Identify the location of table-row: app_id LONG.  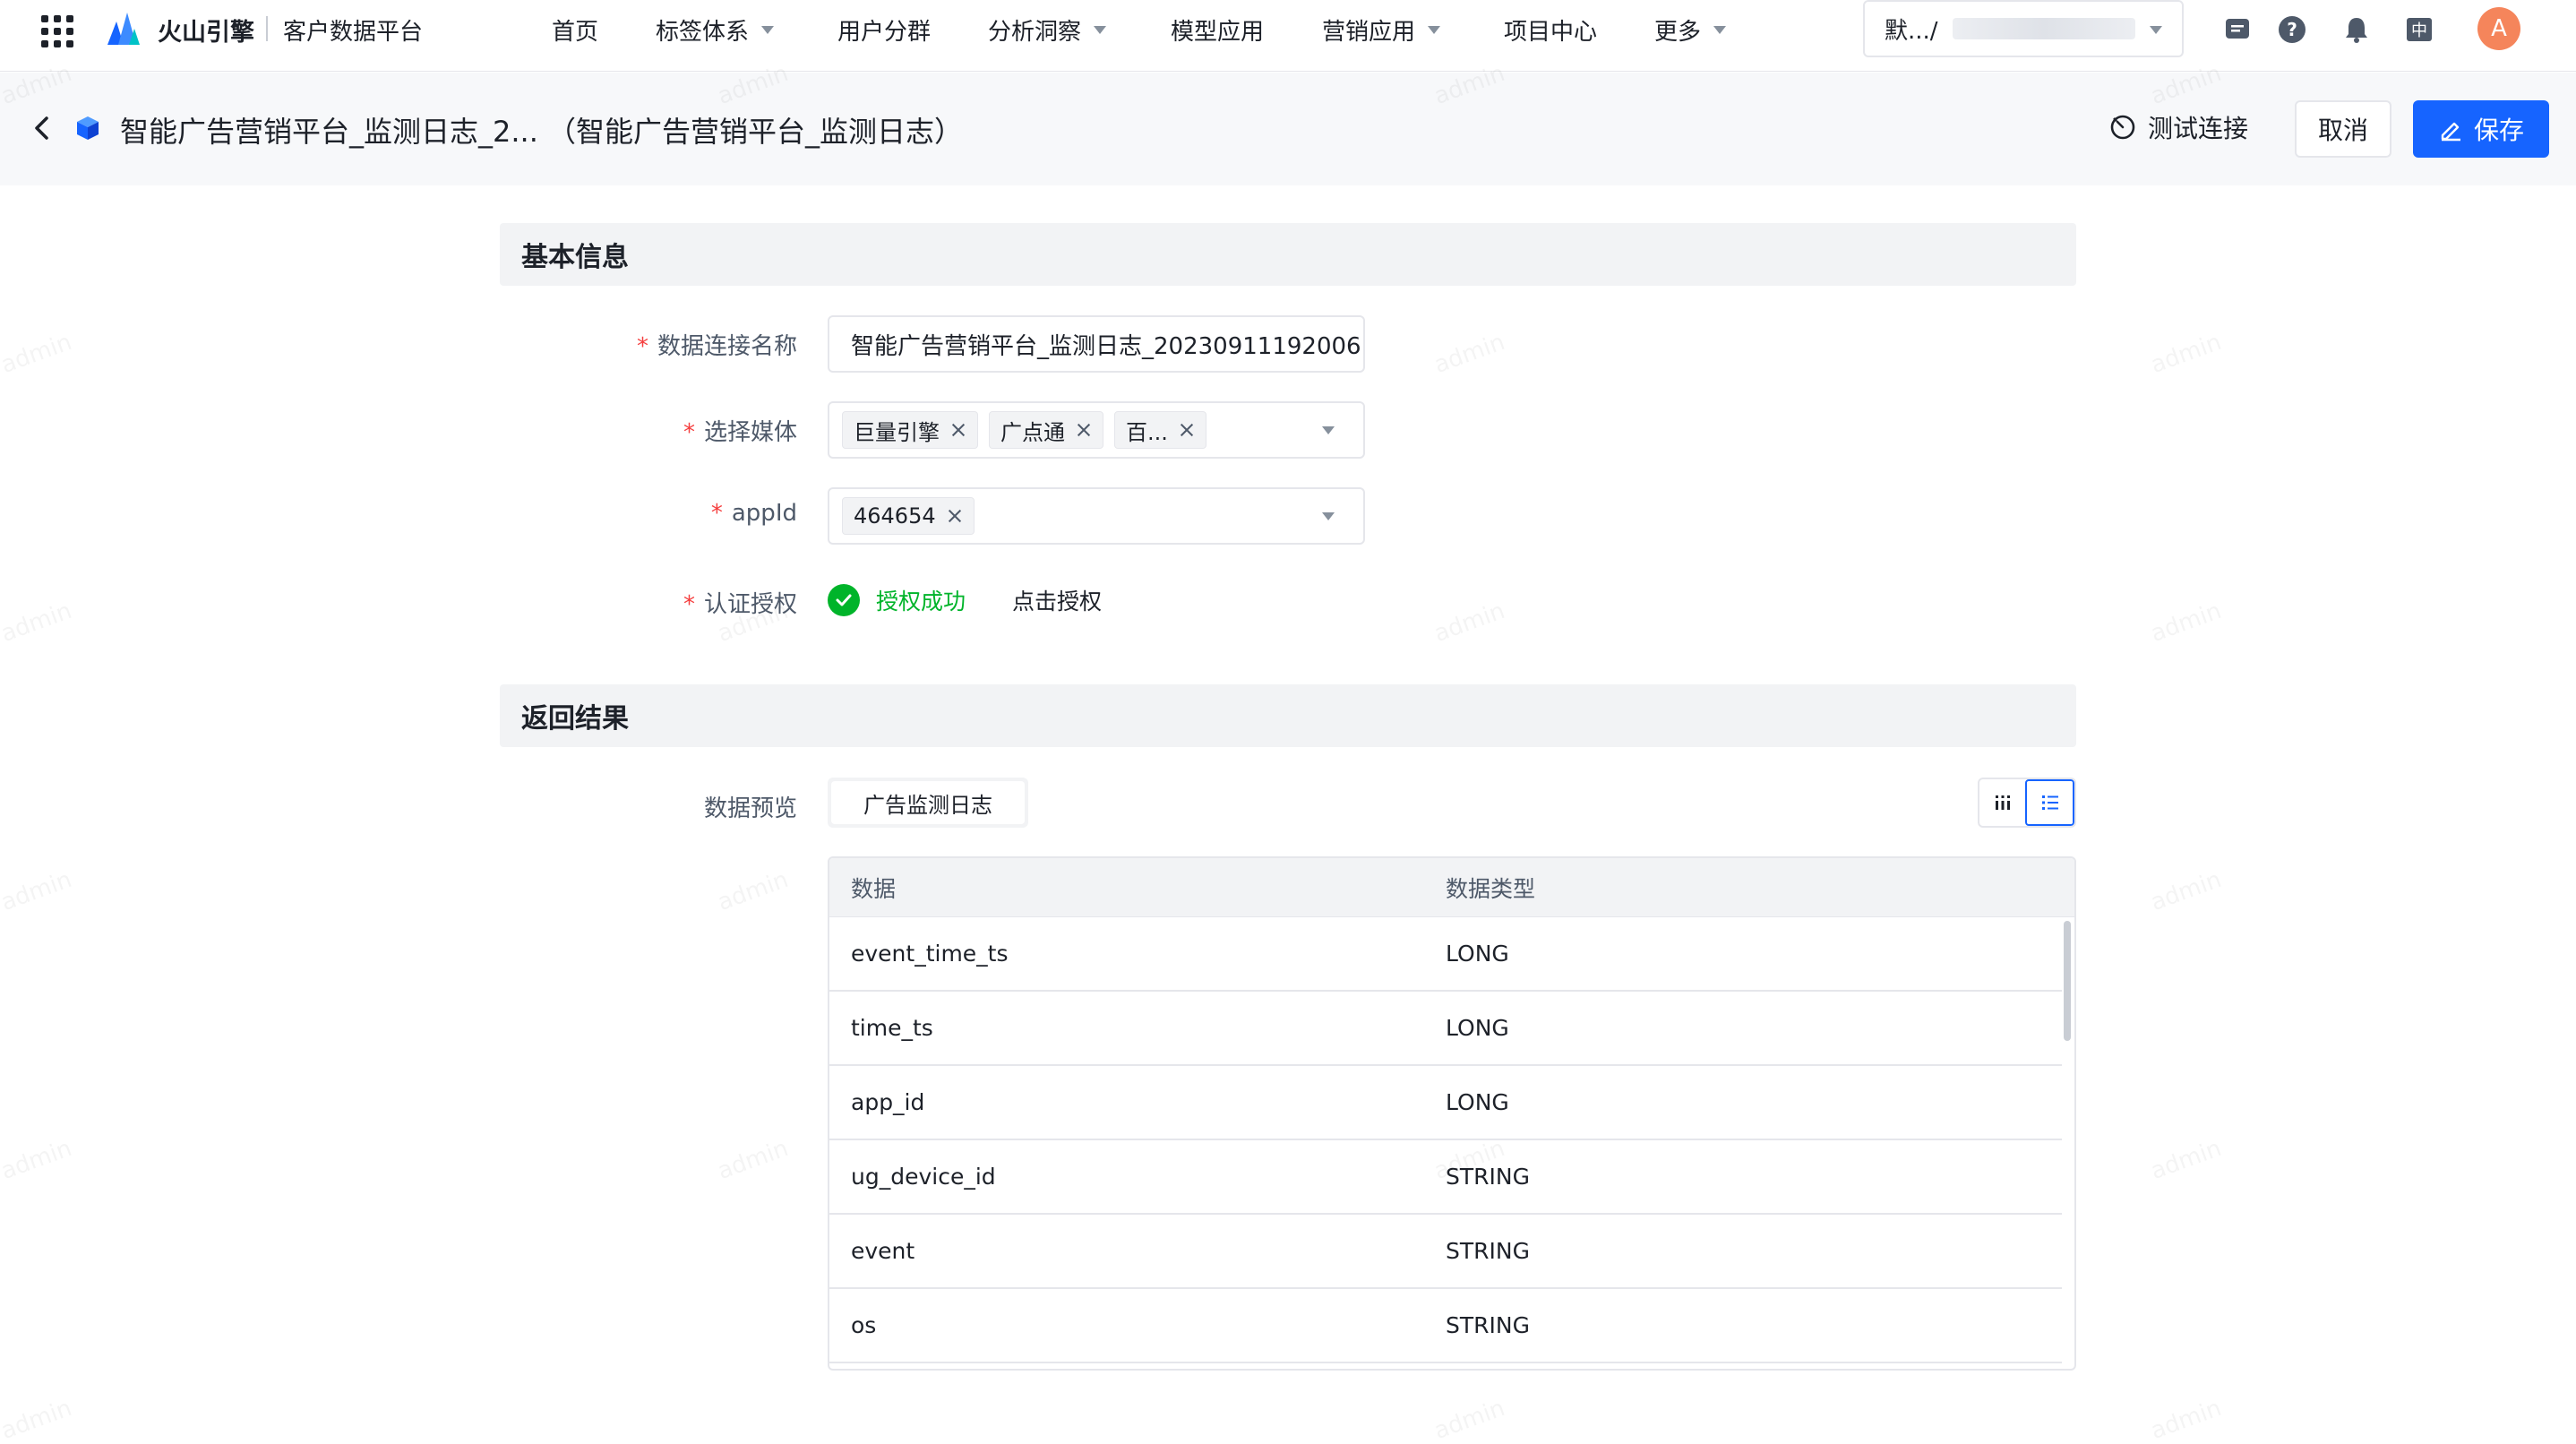
(1445, 1103).